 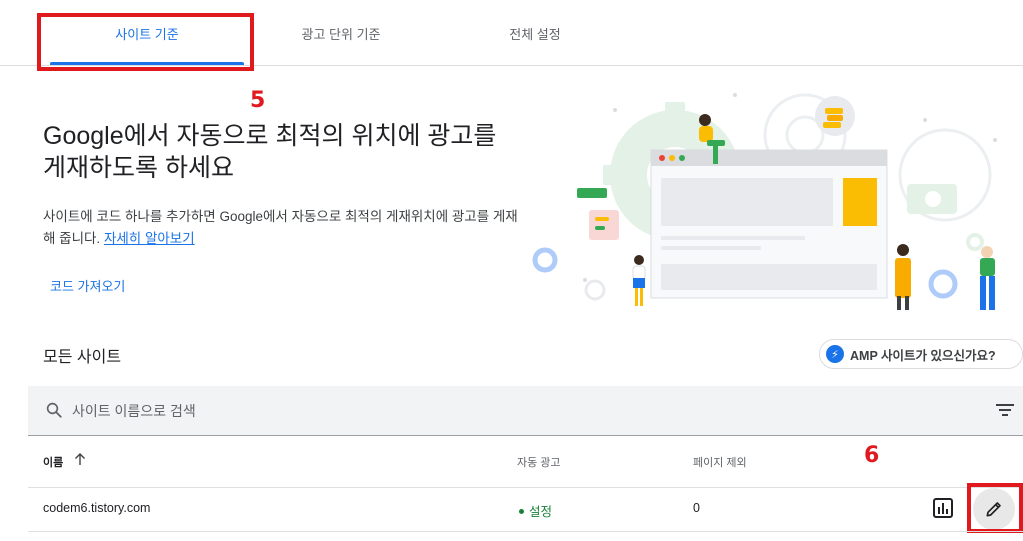 What do you see at coordinates (539, 463) in the screenshot?
I see `column-header-auto-ads: 자동 광고` at bounding box center [539, 463].